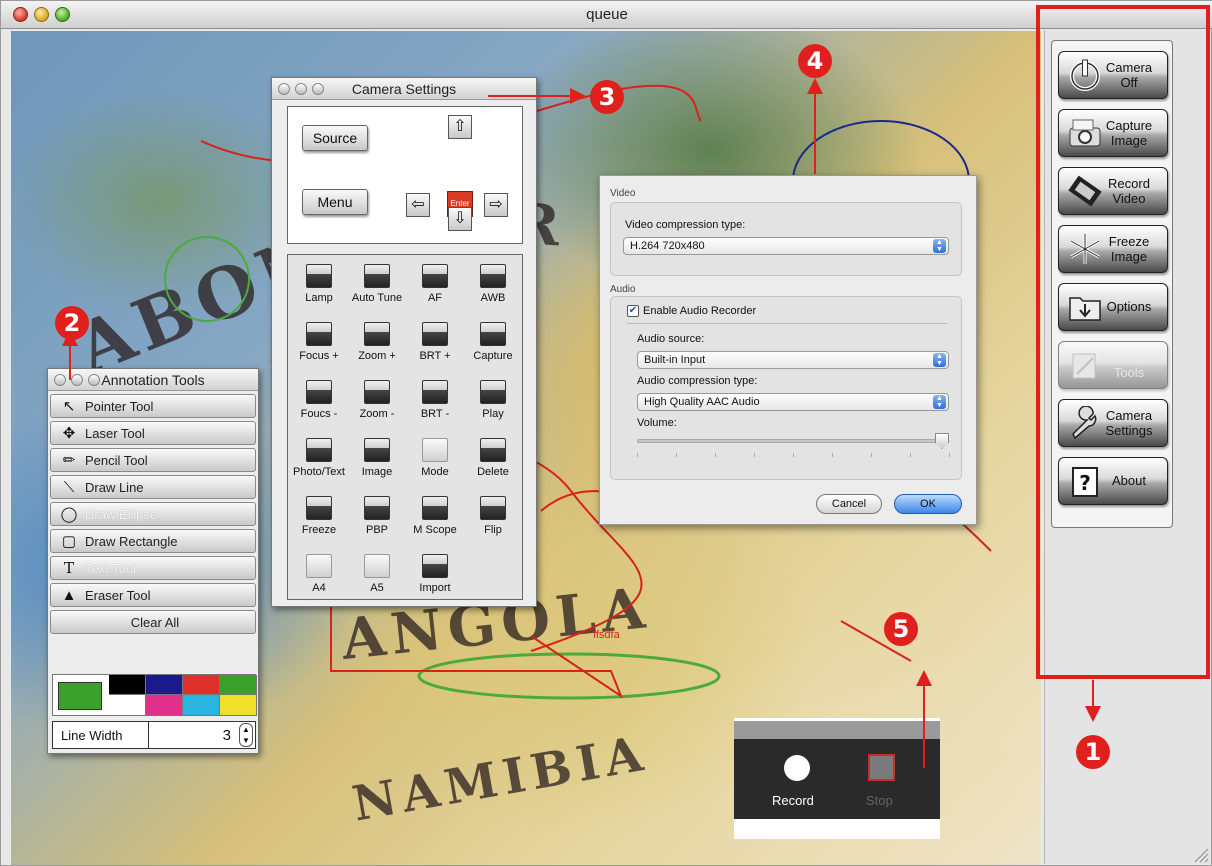 This screenshot has width=1212, height=866. What do you see at coordinates (72, 323) in the screenshot?
I see `callout-2: 2` at bounding box center [72, 323].